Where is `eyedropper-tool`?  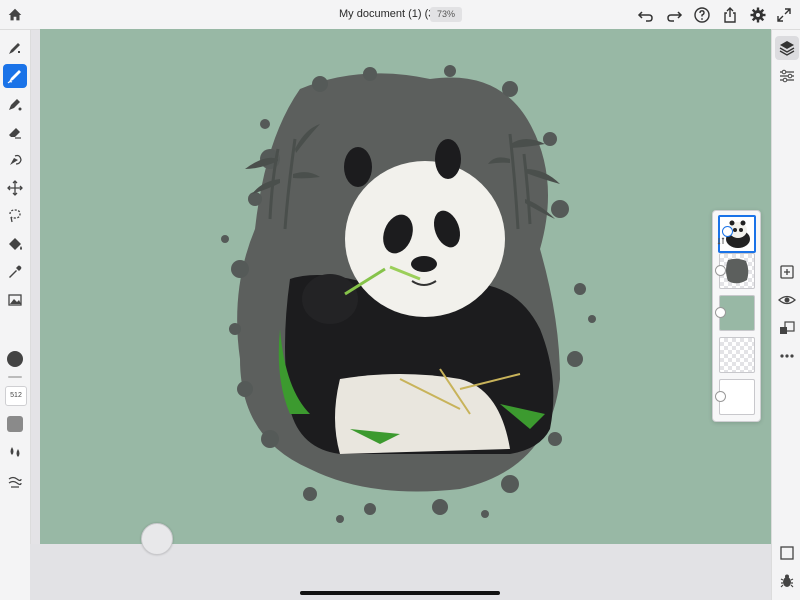
eyedropper-tool is located at coordinates (15, 272).